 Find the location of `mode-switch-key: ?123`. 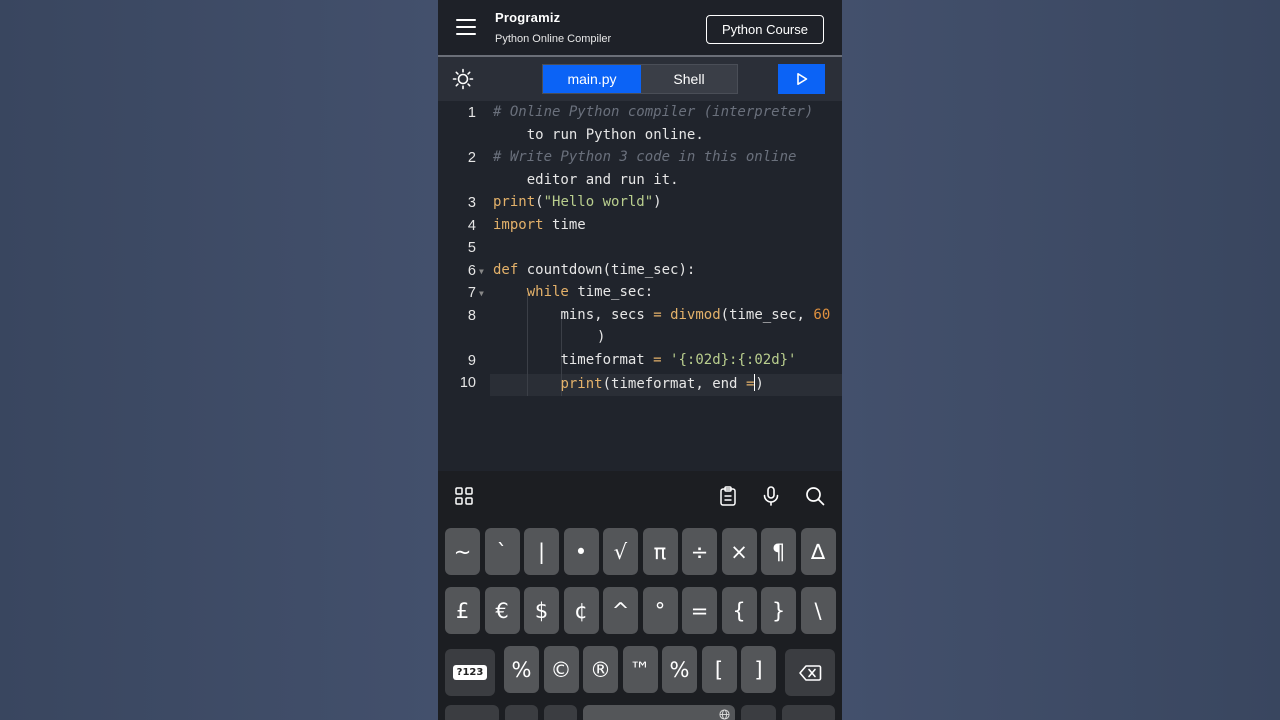

mode-switch-key: ?123 is located at coordinates (470, 672).